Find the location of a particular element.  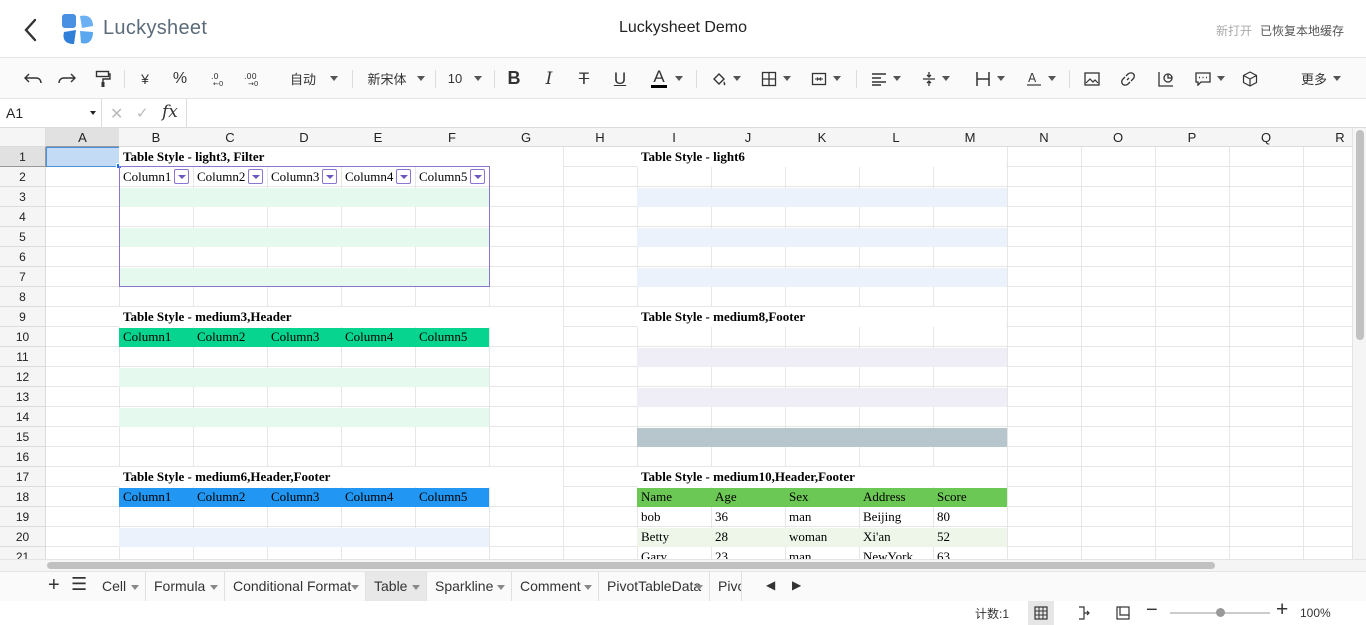

zoom-in-button: + is located at coordinates (1282, 610).